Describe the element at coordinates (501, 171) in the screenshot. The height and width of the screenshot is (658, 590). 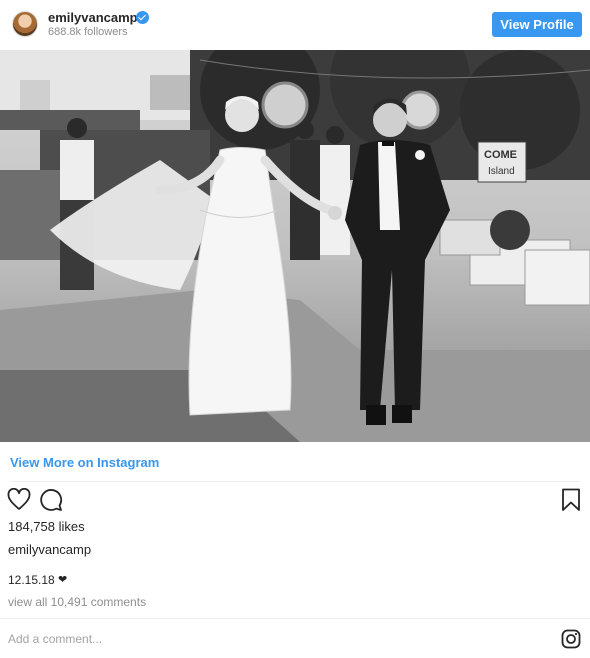
I see `sign-text-2: Island` at that location.